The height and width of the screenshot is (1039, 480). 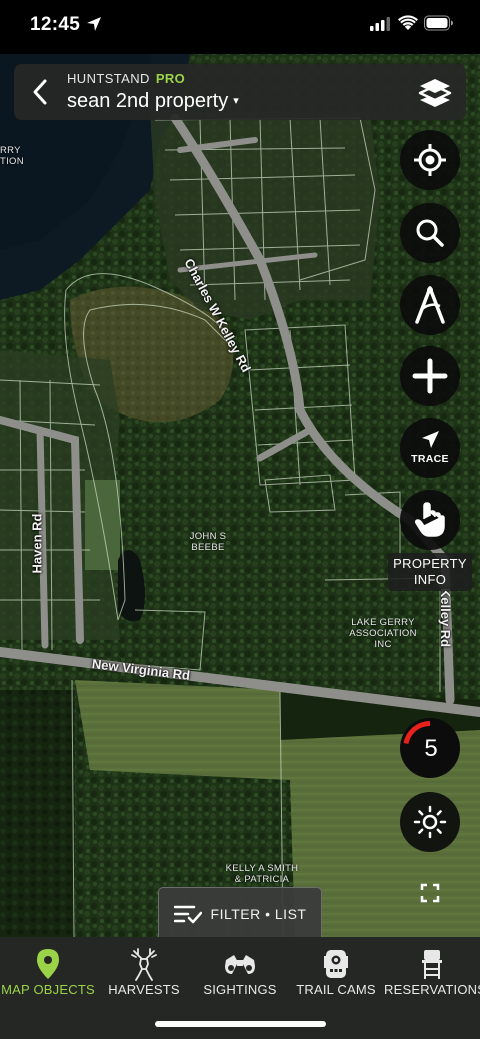 I want to click on tab-reservations: RESERVATIONS, so click(x=432, y=970).